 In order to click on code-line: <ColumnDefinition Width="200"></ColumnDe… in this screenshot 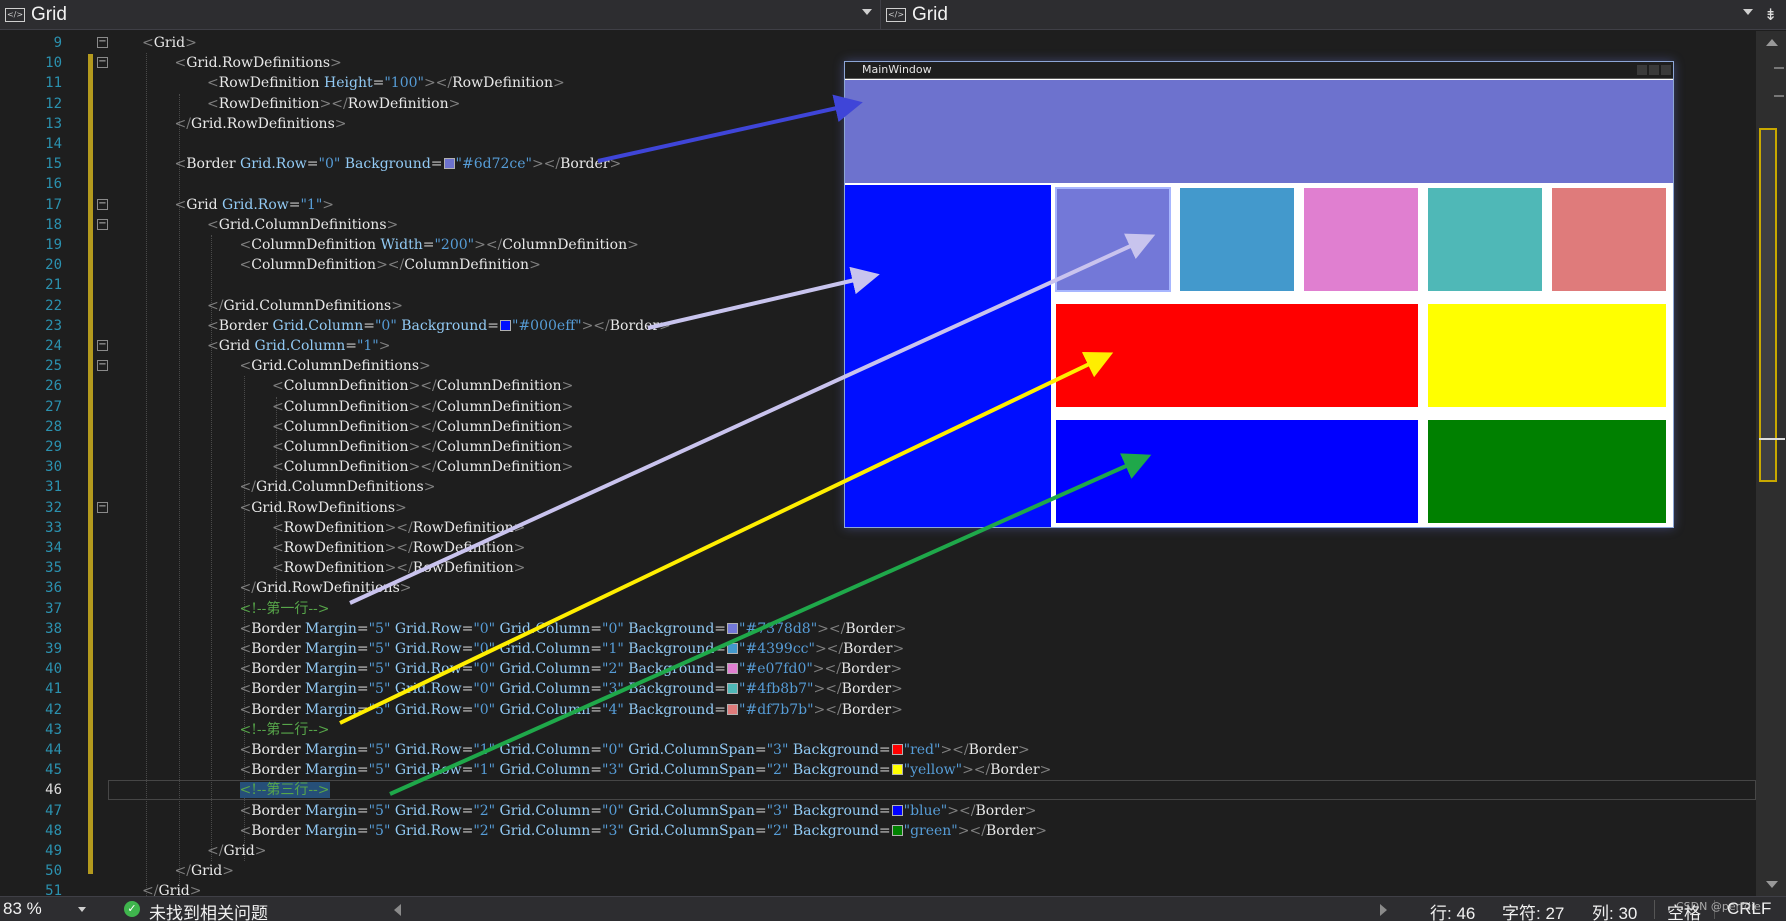, I will do `click(439, 245)`.